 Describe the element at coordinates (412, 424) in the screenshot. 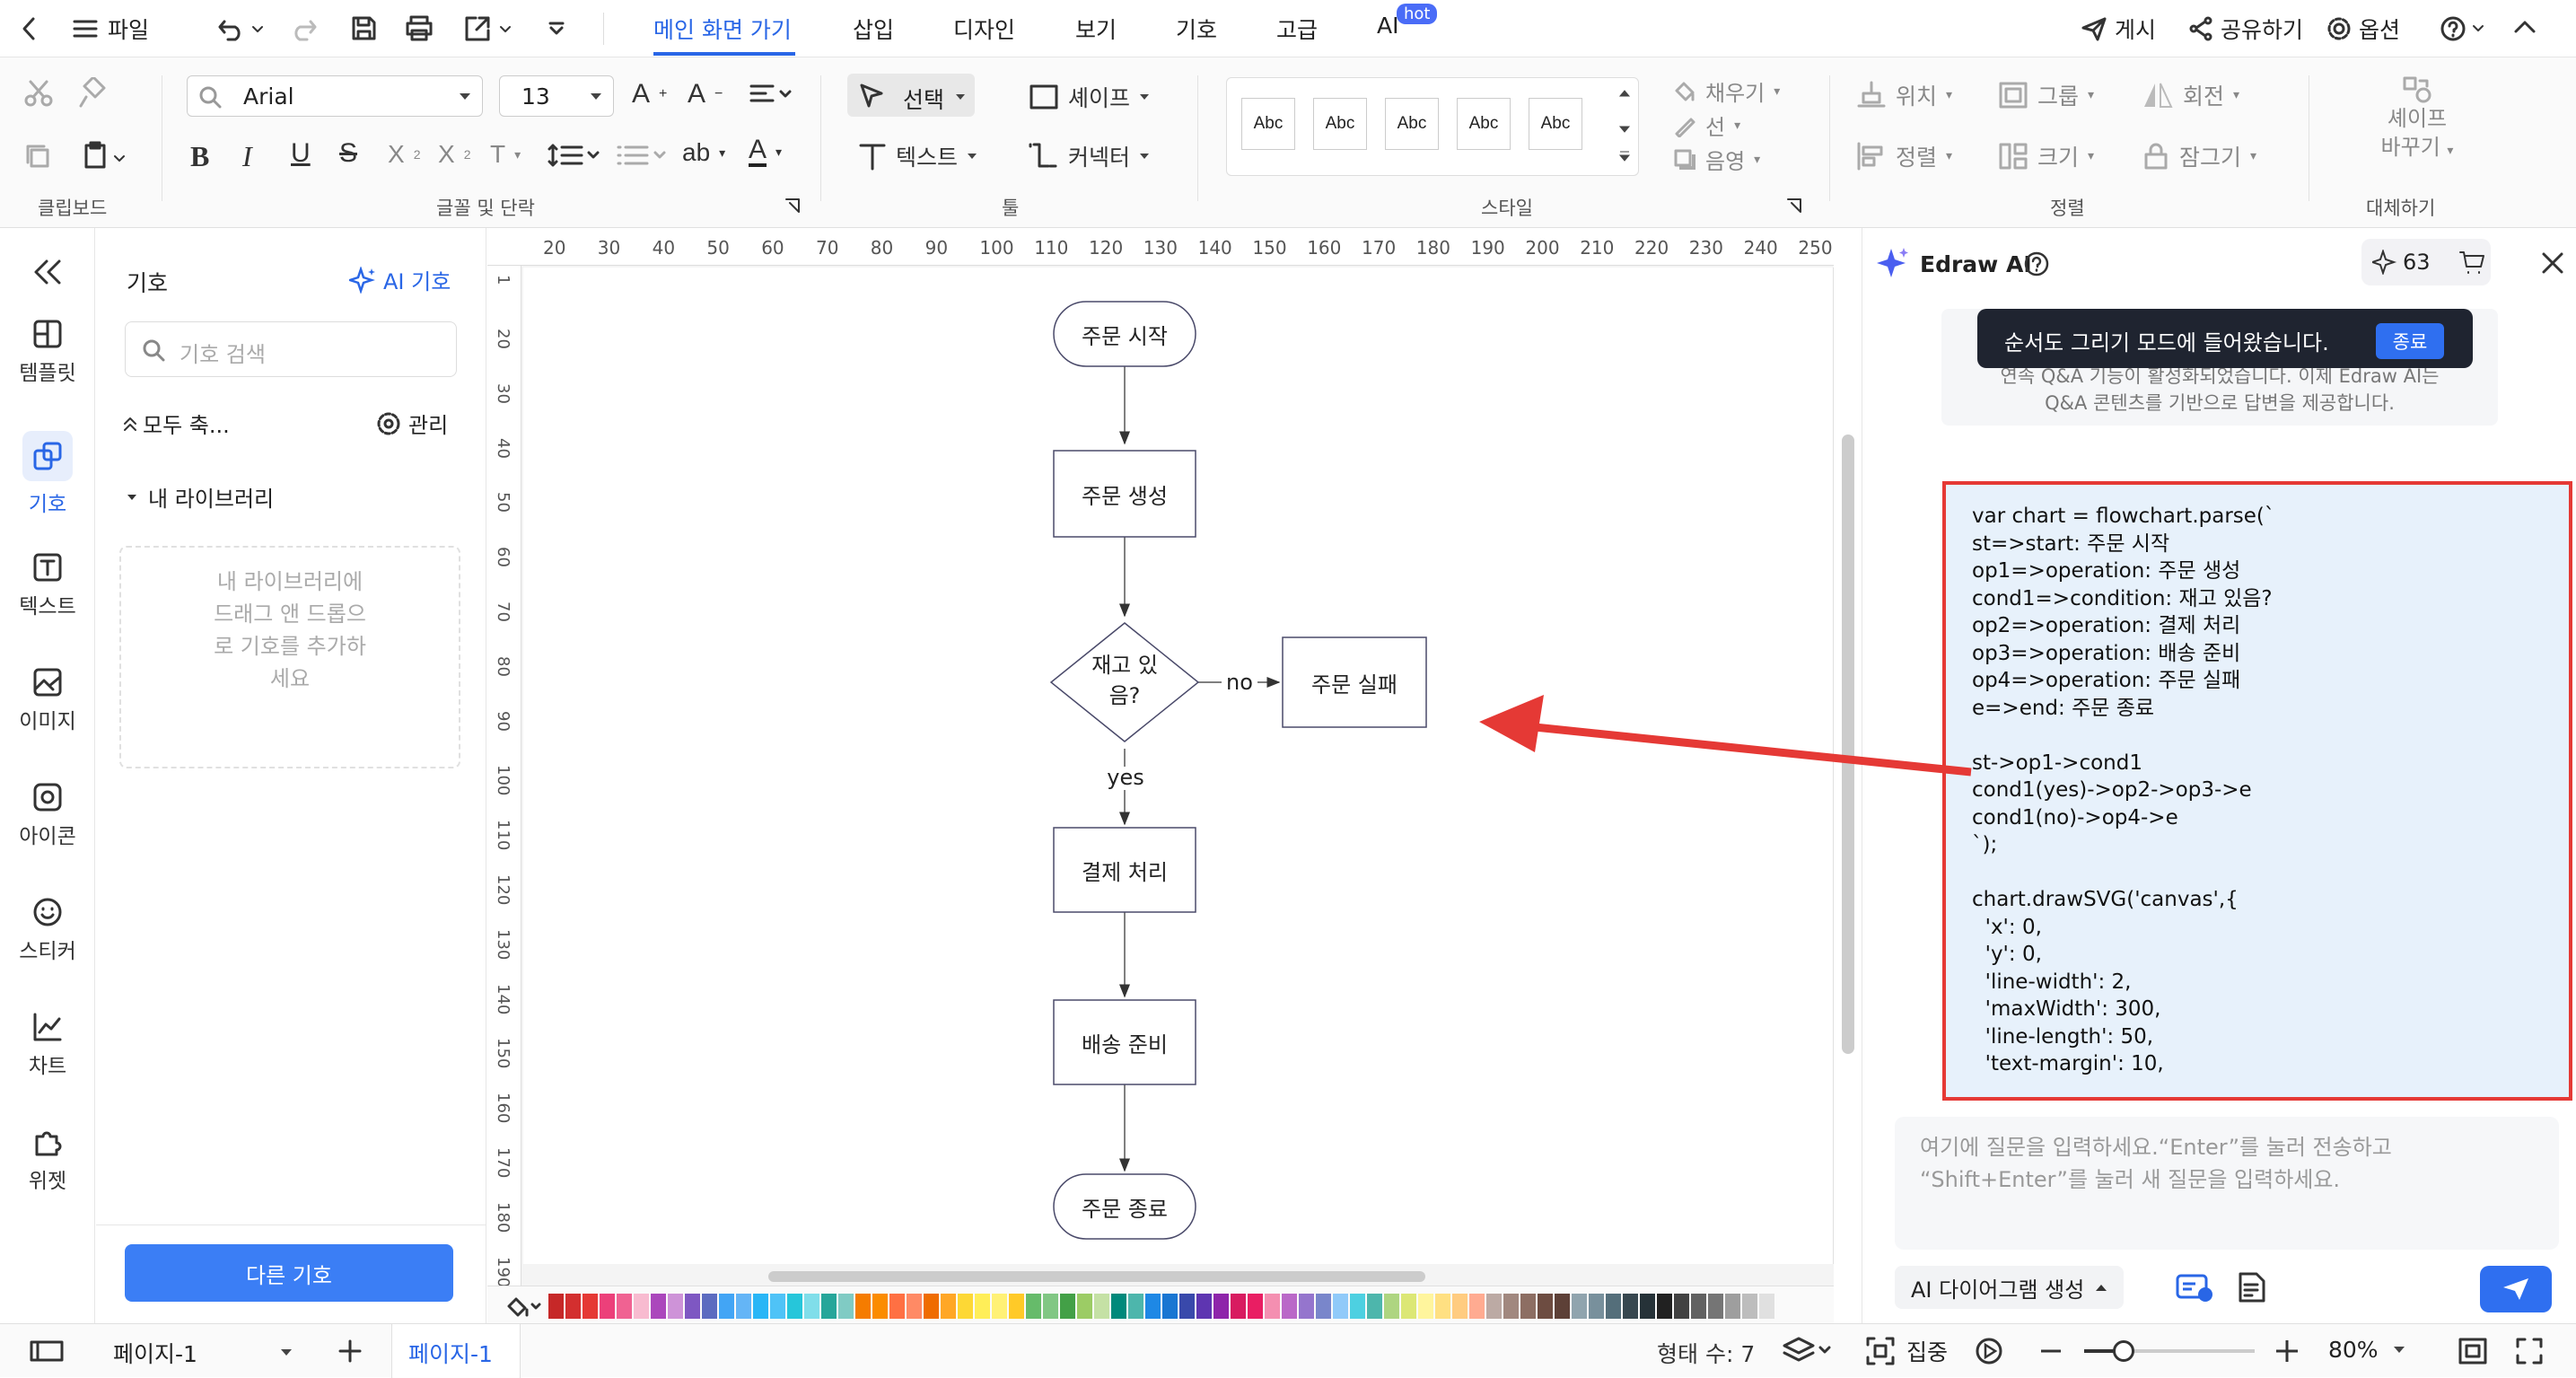

I see `manage-button: 관리` at that location.